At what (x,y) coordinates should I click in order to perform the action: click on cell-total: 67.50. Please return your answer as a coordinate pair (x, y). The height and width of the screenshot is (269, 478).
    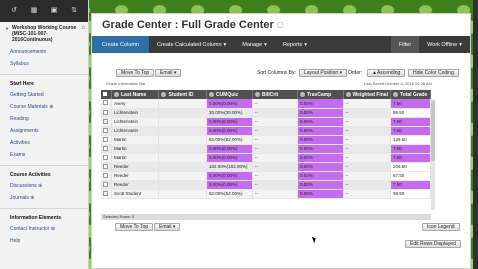
    Looking at the image, I should click on (411, 176).